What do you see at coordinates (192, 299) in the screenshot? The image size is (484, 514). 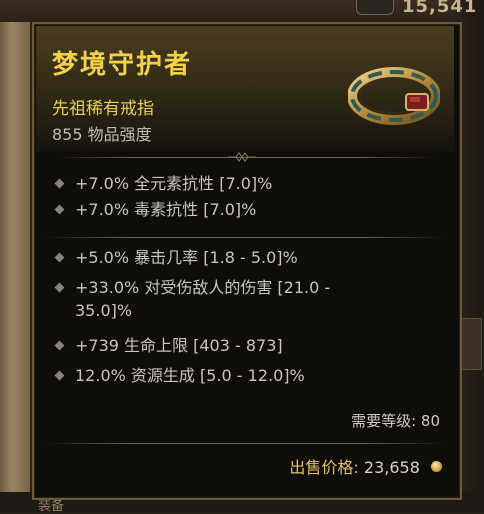 I see `affix: +33.0% 对受伤敌人的伤害 [21.0 - 35.0]%` at bounding box center [192, 299].